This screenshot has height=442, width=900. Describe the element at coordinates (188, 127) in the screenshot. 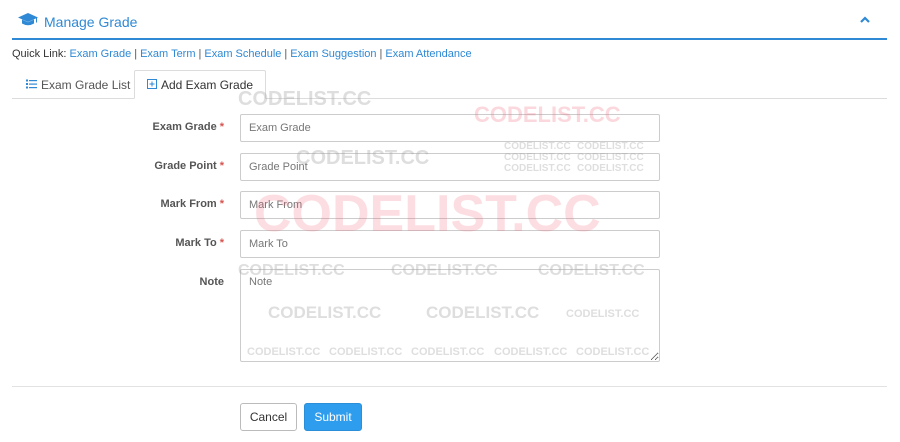

I see `exam-grade-label: Exam Grade *` at that location.